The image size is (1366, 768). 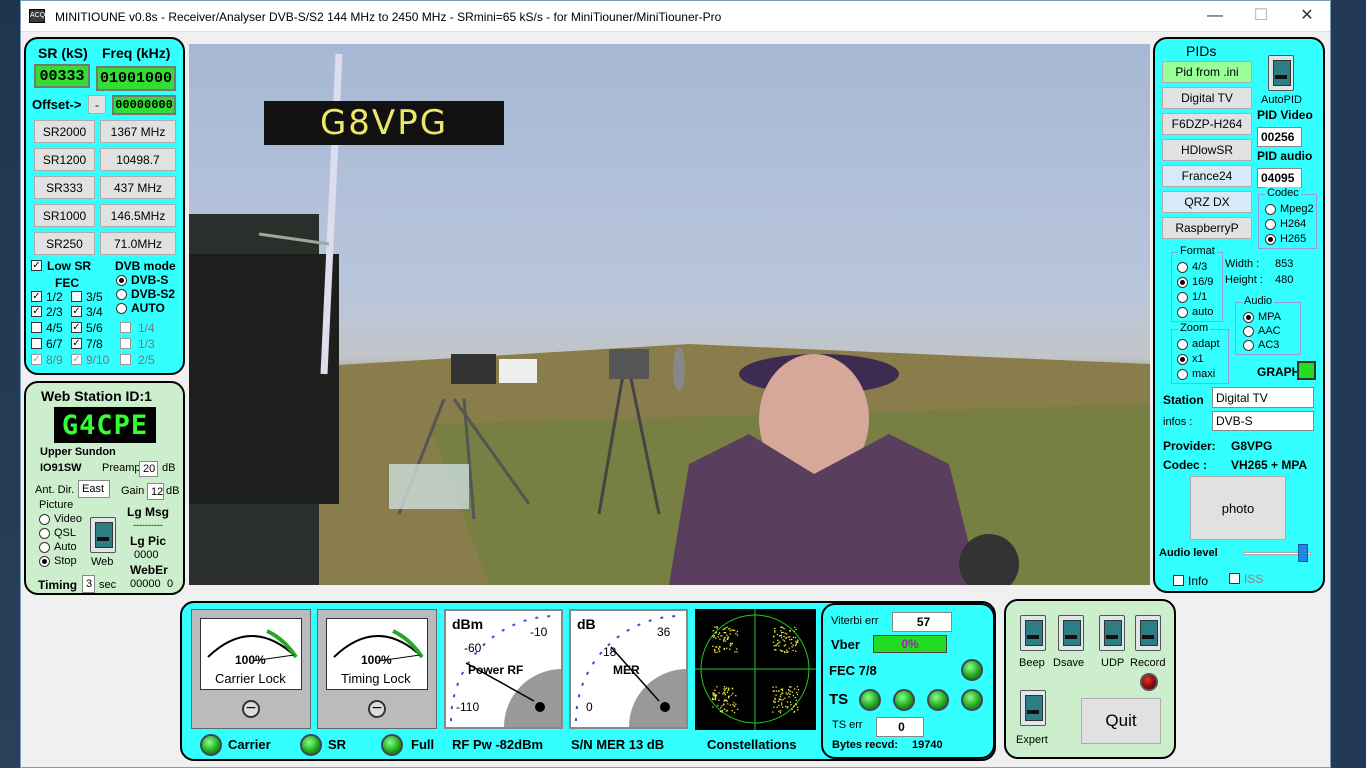 What do you see at coordinates (1234, 578) in the screenshot?
I see `iss-checkbox` at bounding box center [1234, 578].